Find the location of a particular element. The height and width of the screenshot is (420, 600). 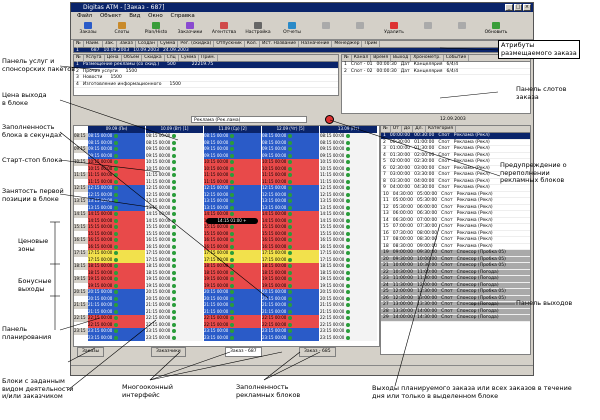

table-cell: 11:30:00 is located at coordinates (427, 278).